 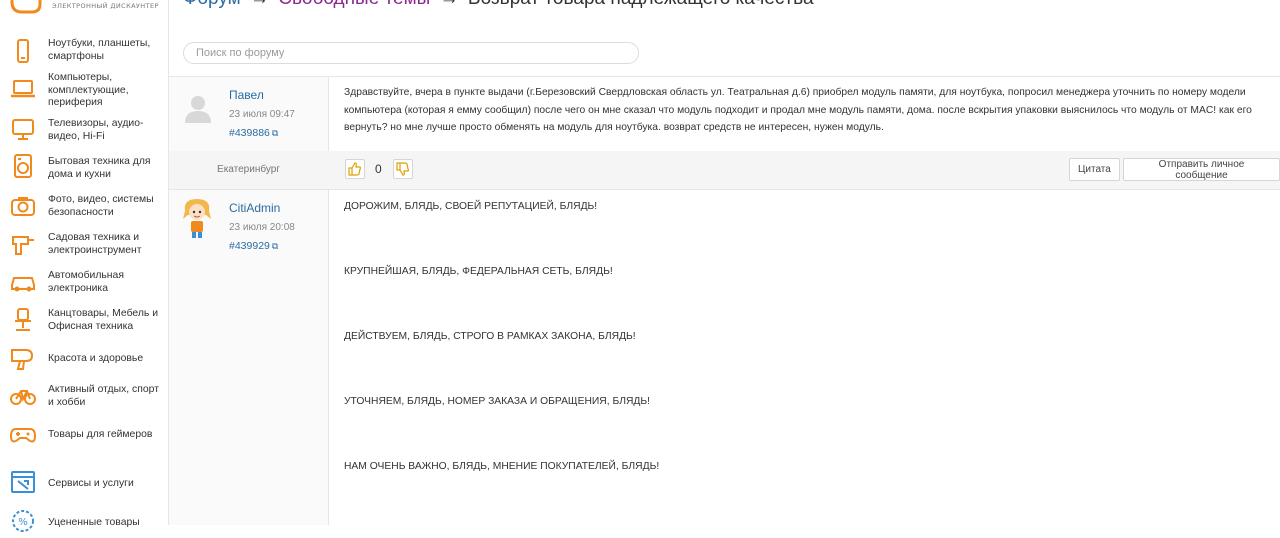 I want to click on services-icon, so click(x=23, y=482).